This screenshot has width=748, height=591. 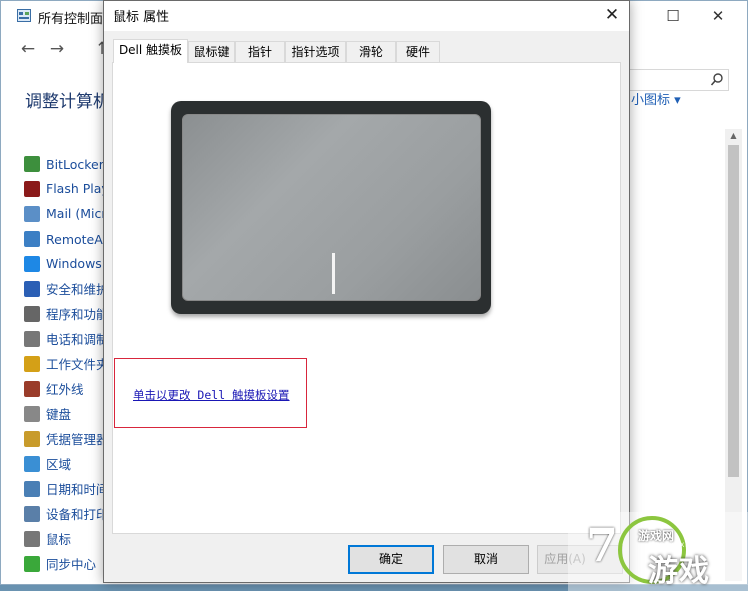 I want to click on sync-icon, so click(x=32, y=563).